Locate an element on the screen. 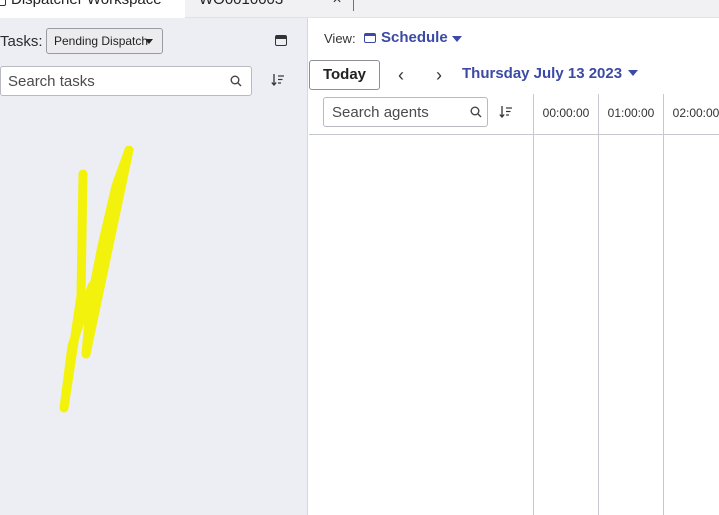  task-filter-value: Pending Dispatch is located at coordinates (101, 41).